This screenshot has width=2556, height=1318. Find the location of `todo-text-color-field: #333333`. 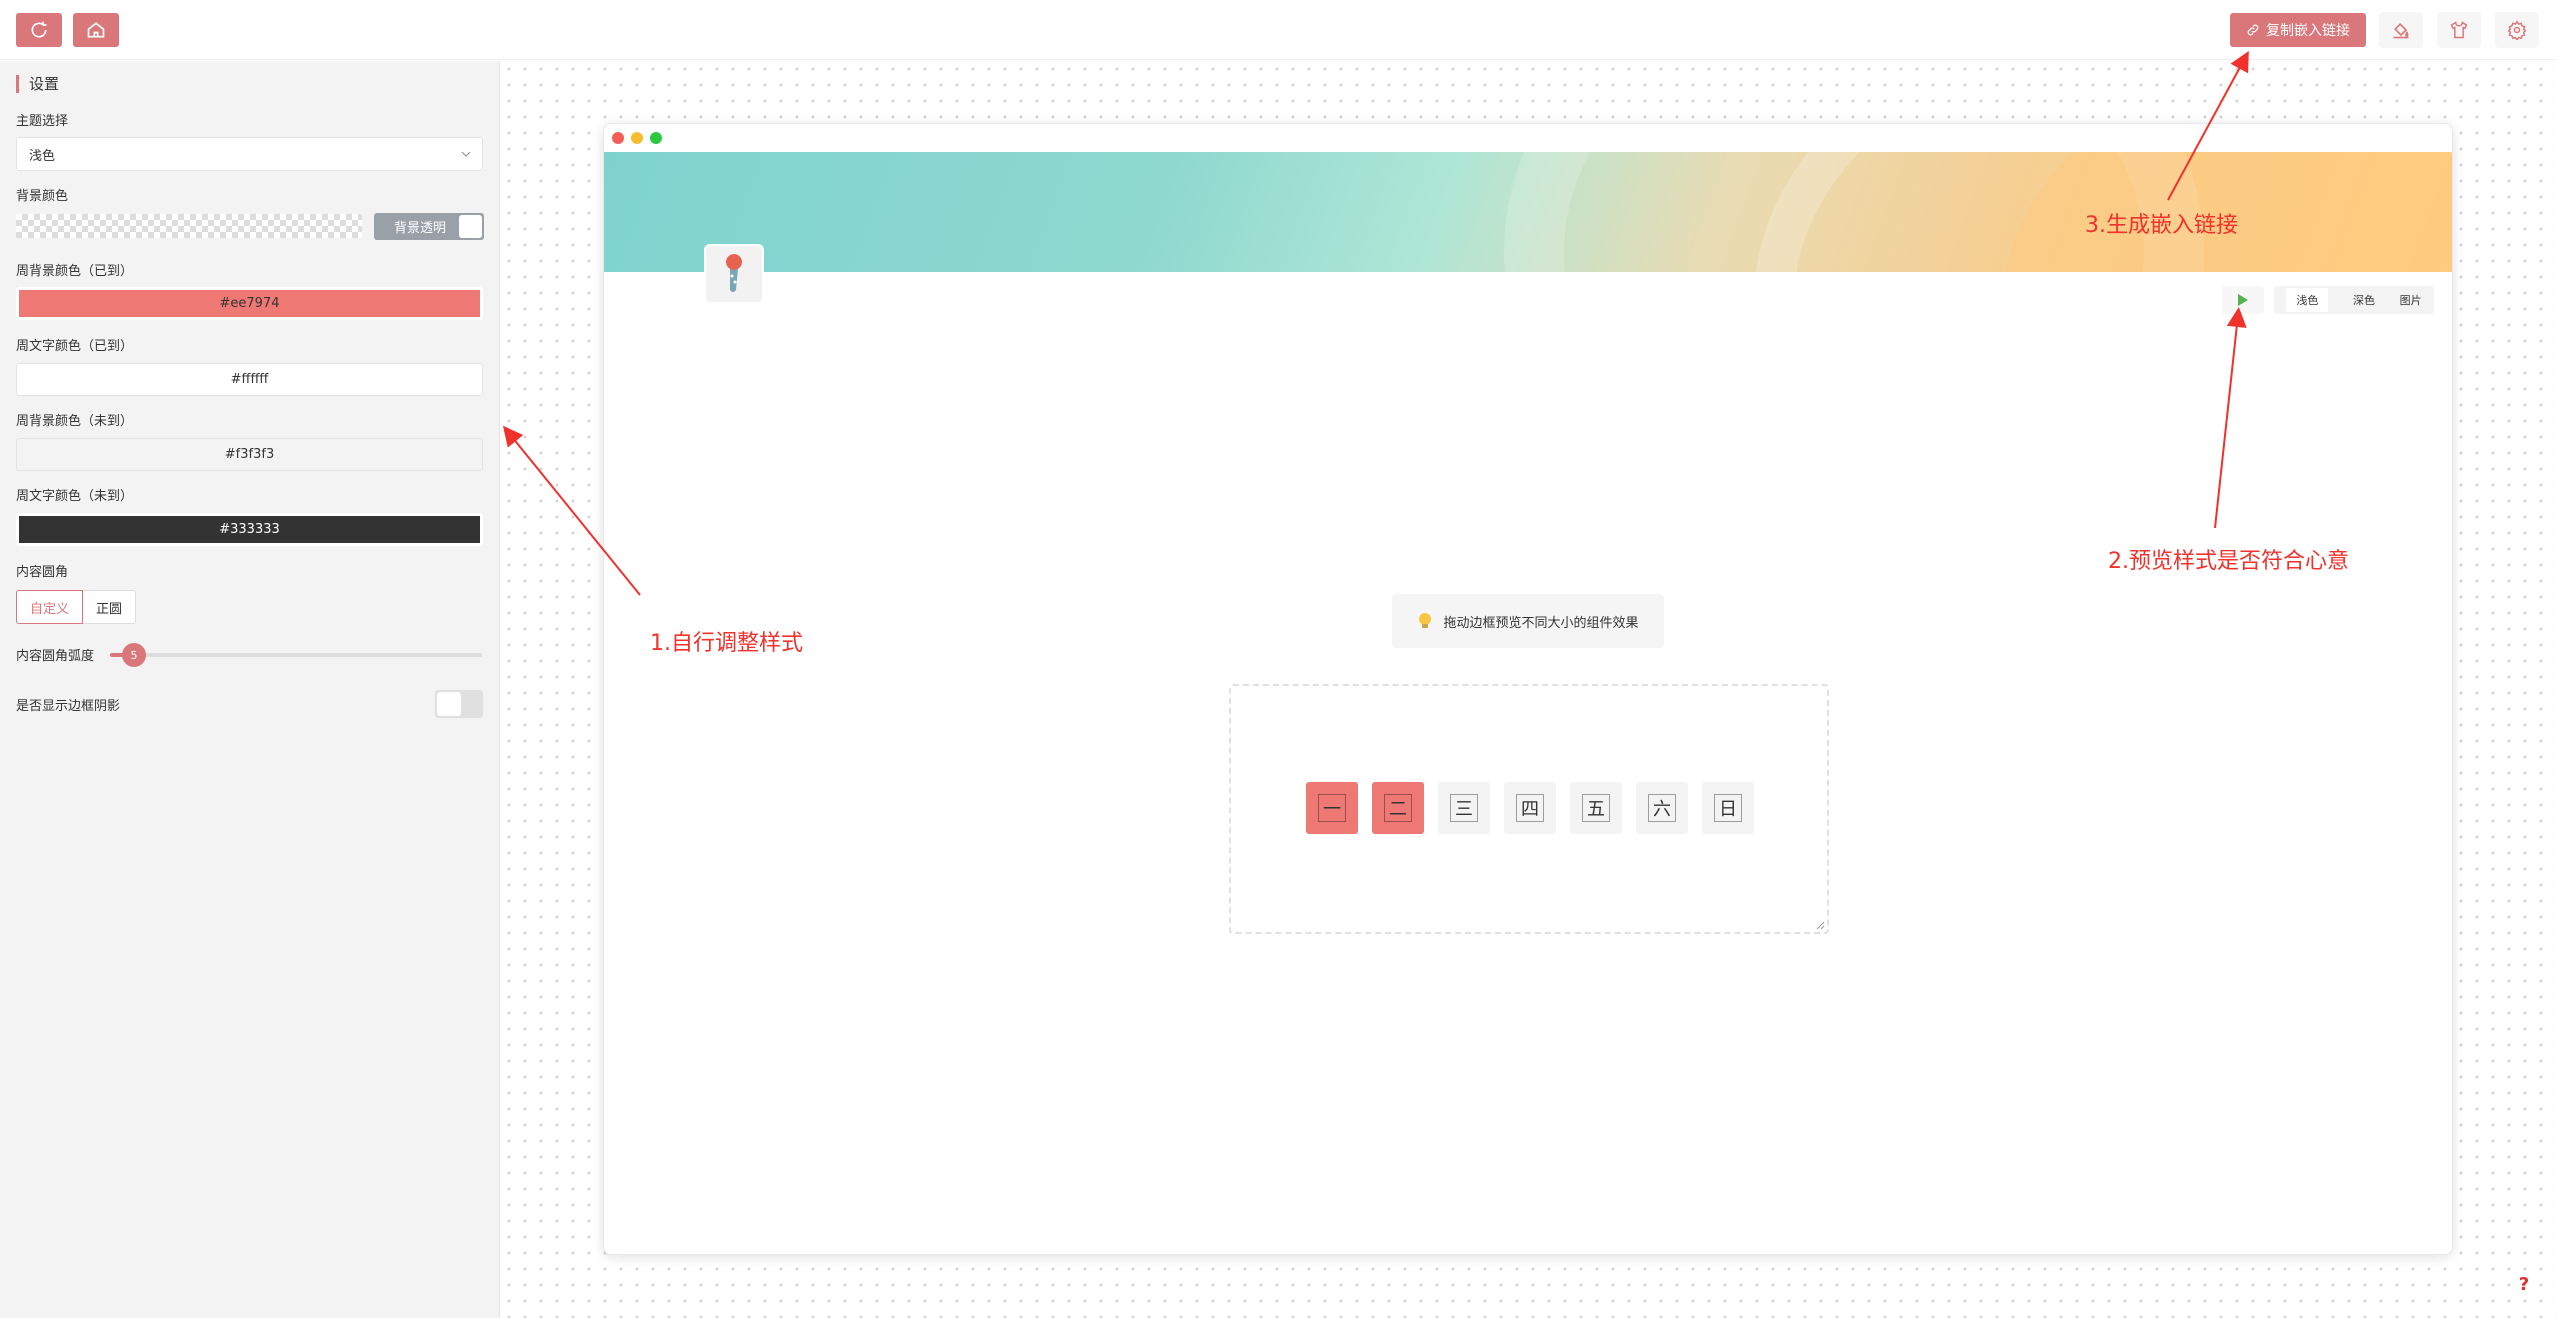

todo-text-color-field: #333333 is located at coordinates (249, 529).